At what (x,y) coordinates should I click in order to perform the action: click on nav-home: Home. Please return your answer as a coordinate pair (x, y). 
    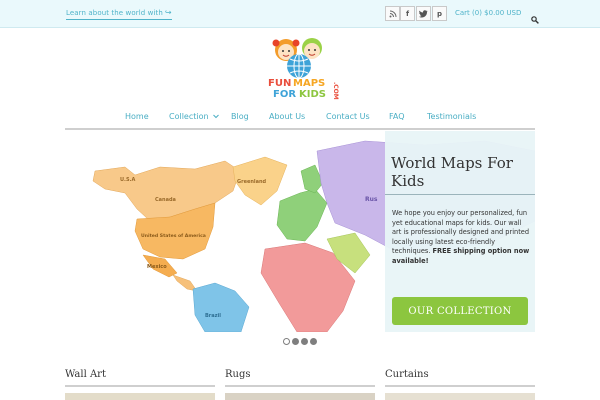
    Looking at the image, I should click on (137, 116).